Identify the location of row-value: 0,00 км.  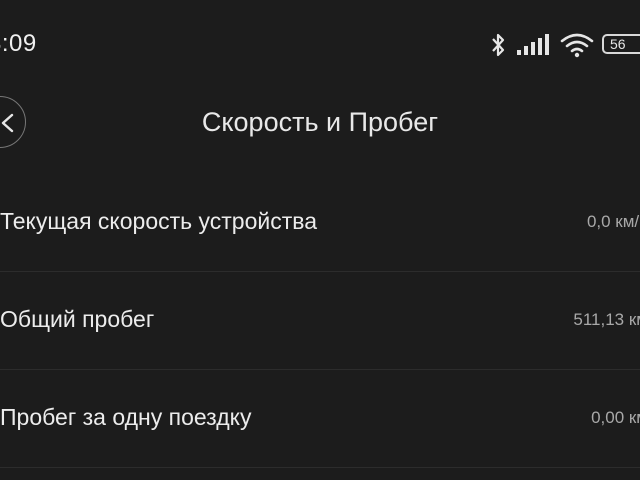
(615, 417).